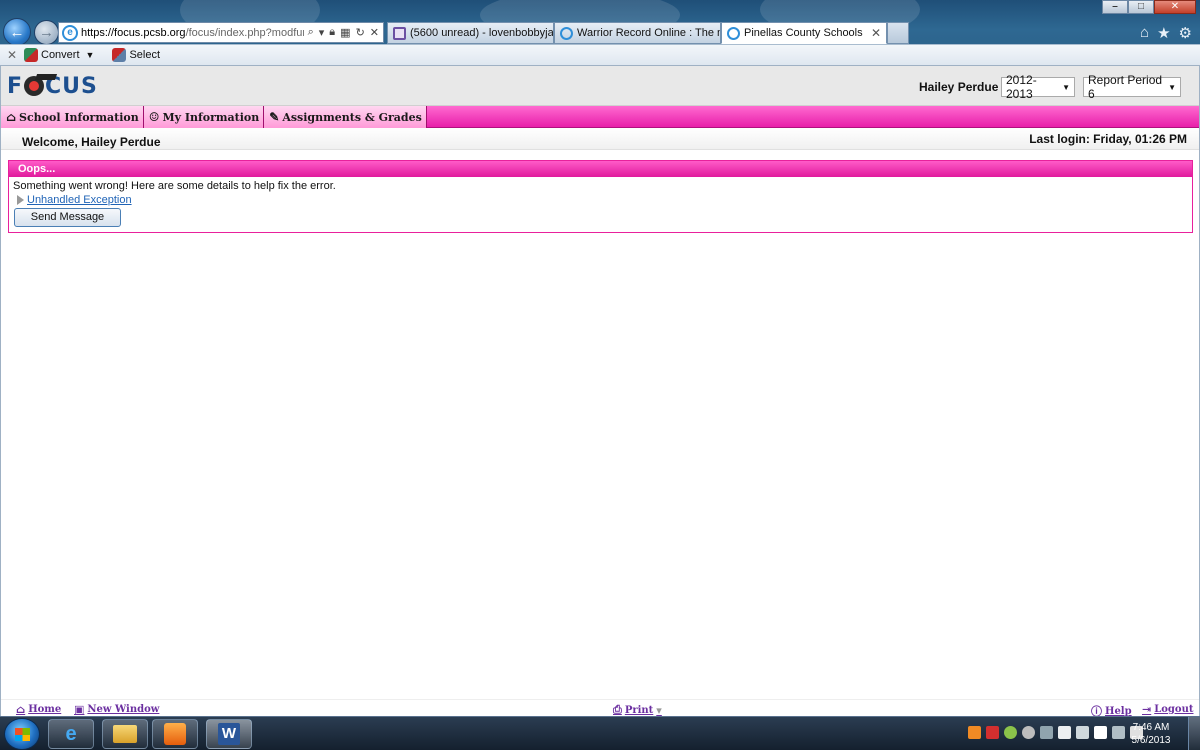 Image resolution: width=1200 pixels, height=750 pixels. What do you see at coordinates (1167, 709) in the screenshot?
I see `footer-logout-link: ⇥ Logout` at bounding box center [1167, 709].